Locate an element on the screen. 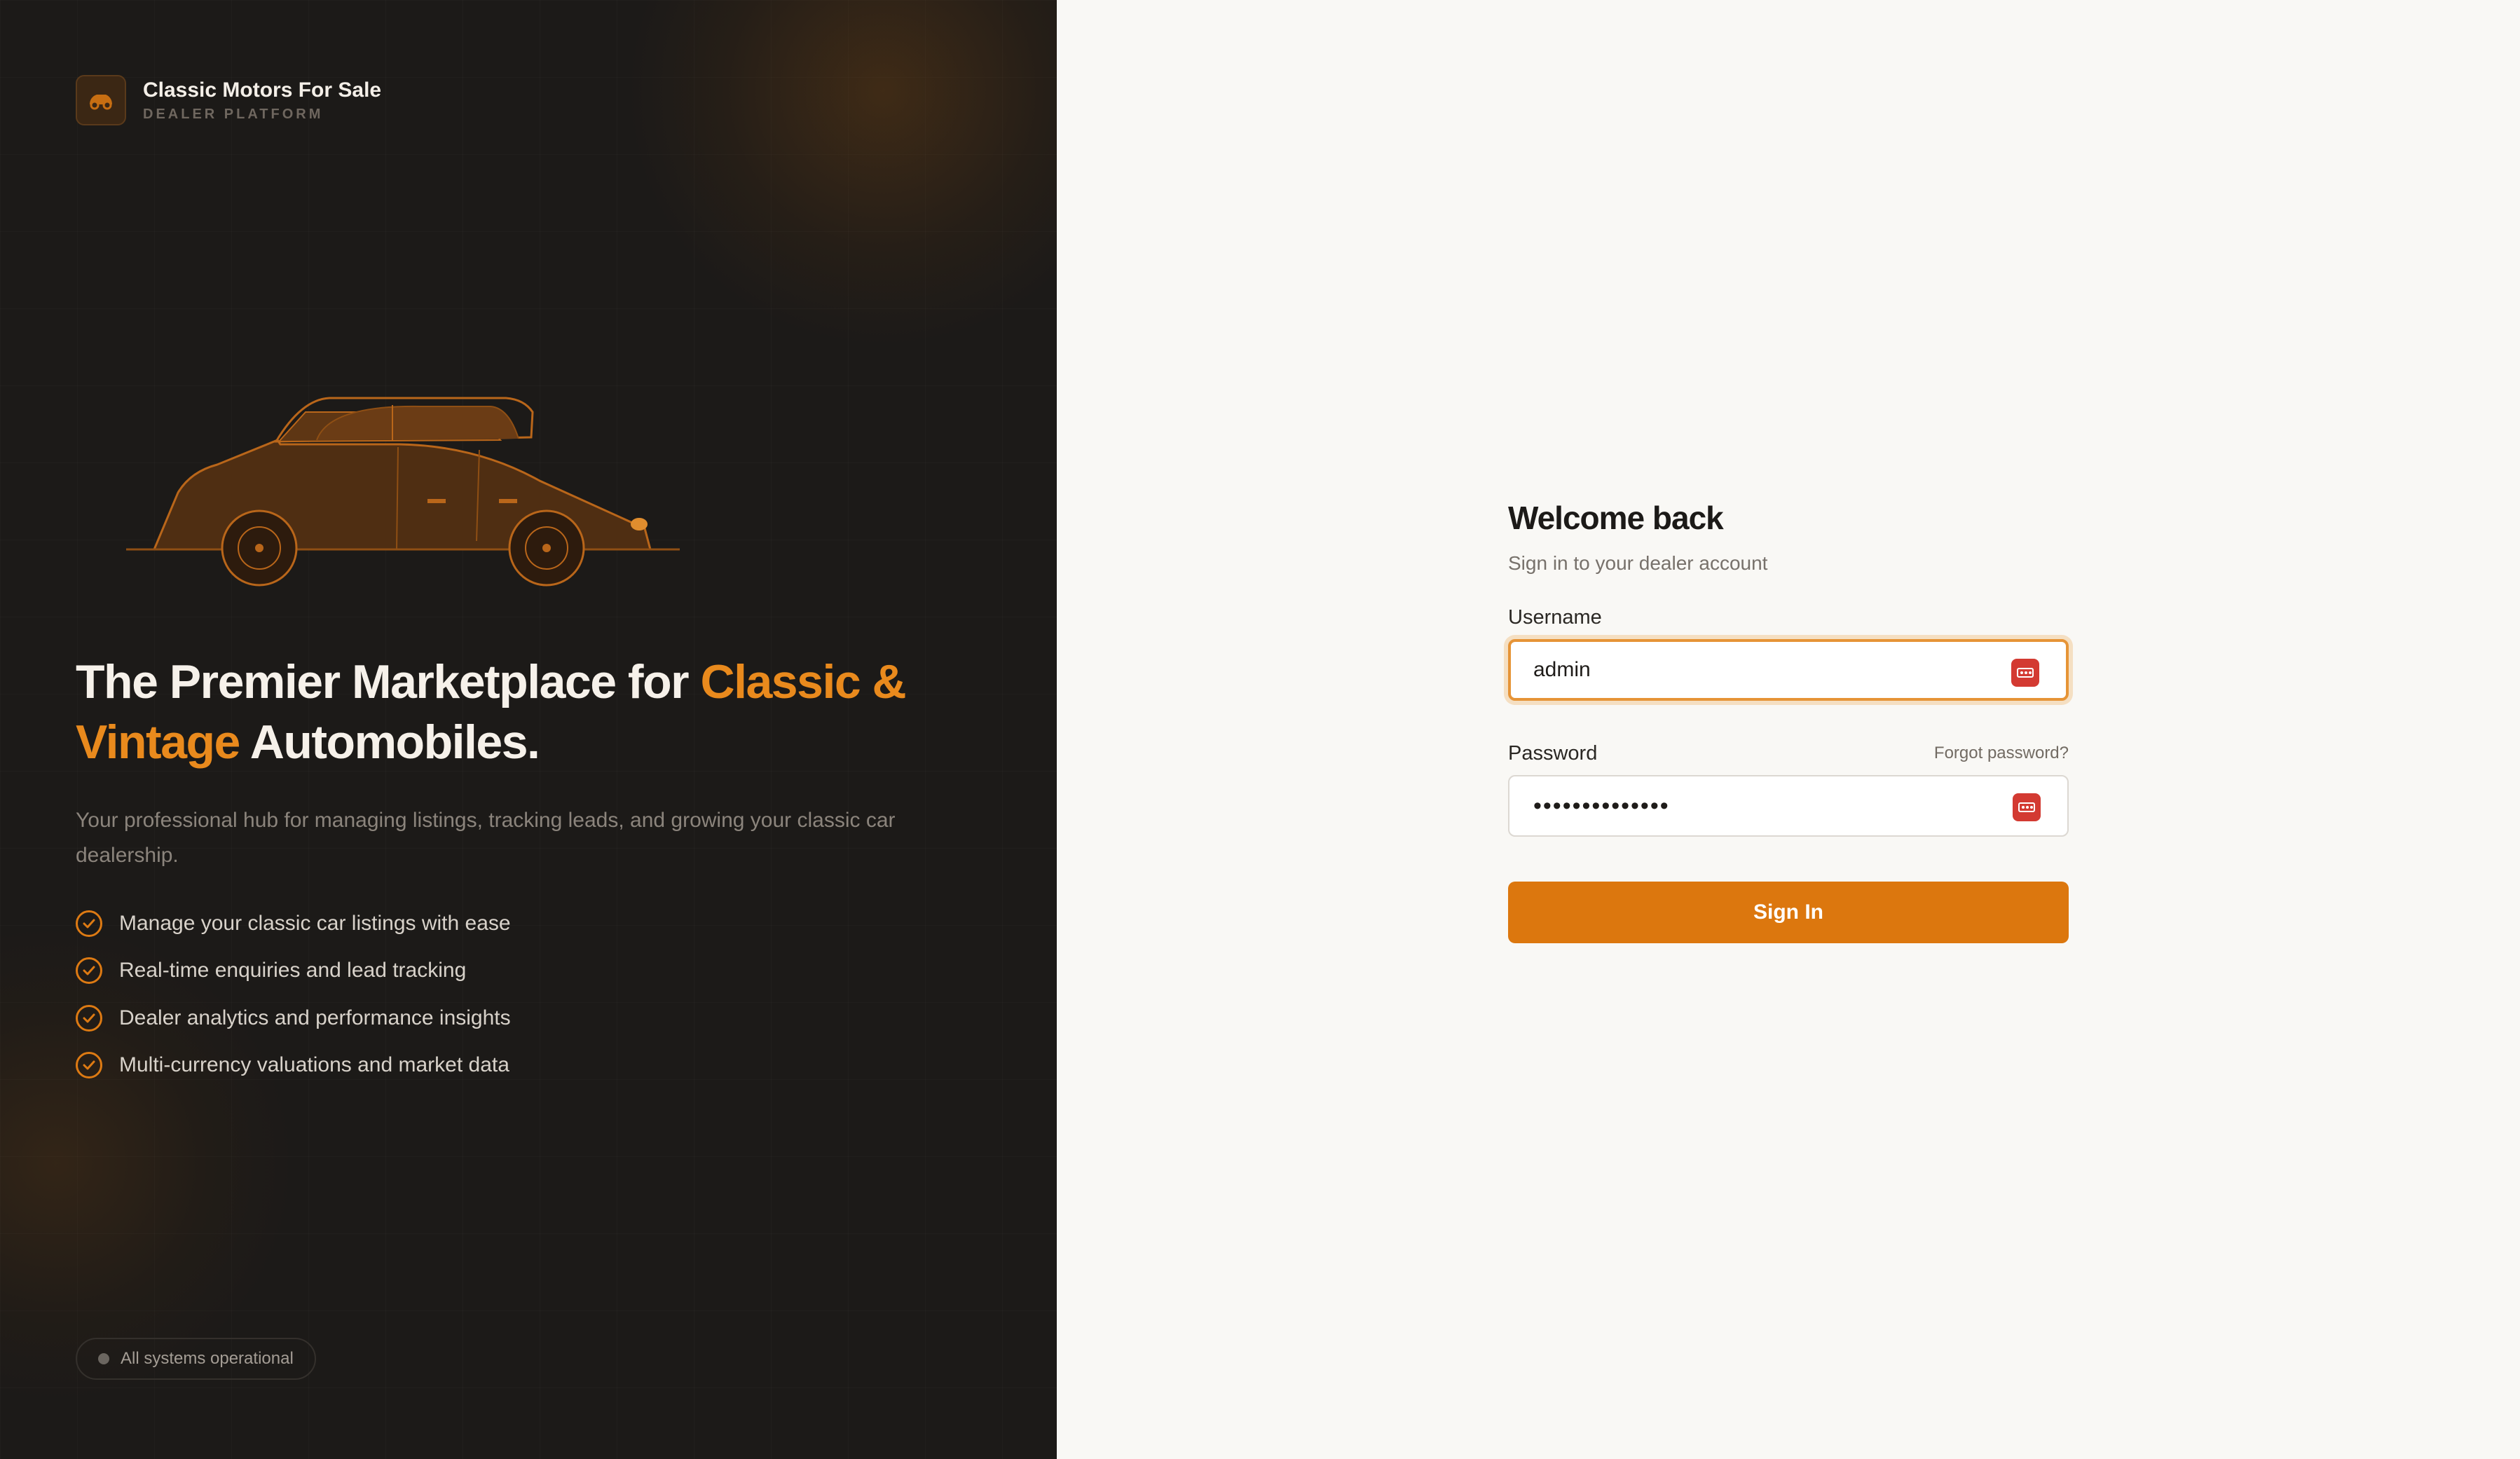  forgot-password-link: Forgot password? is located at coordinates (2001, 753).